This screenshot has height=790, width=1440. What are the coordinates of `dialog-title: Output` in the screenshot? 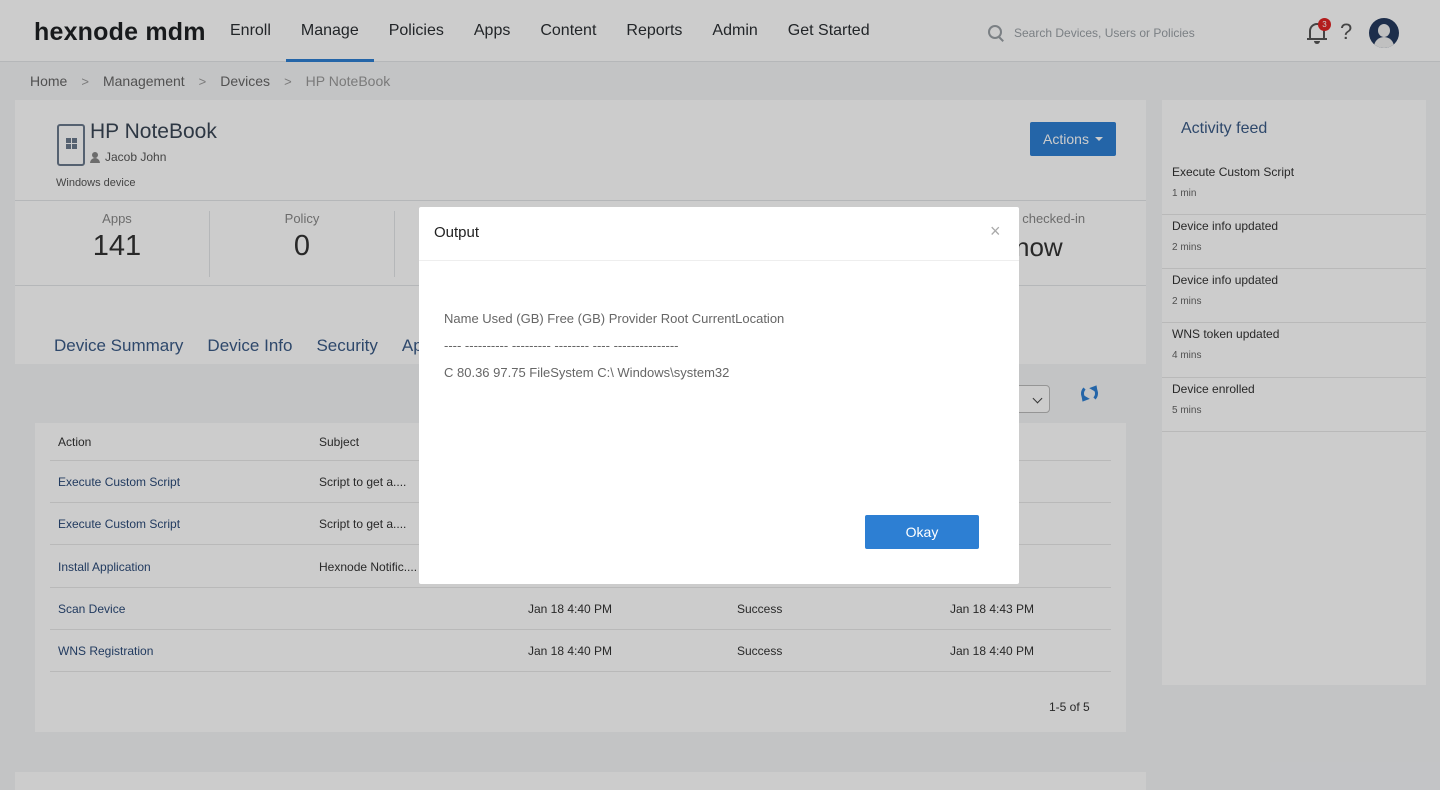 It's located at (457, 232).